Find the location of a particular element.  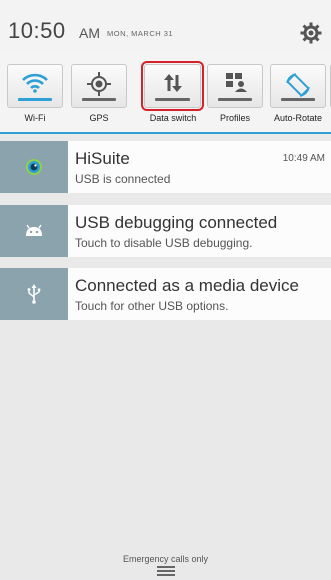

auto-rotate-icon is located at coordinates (298, 85).